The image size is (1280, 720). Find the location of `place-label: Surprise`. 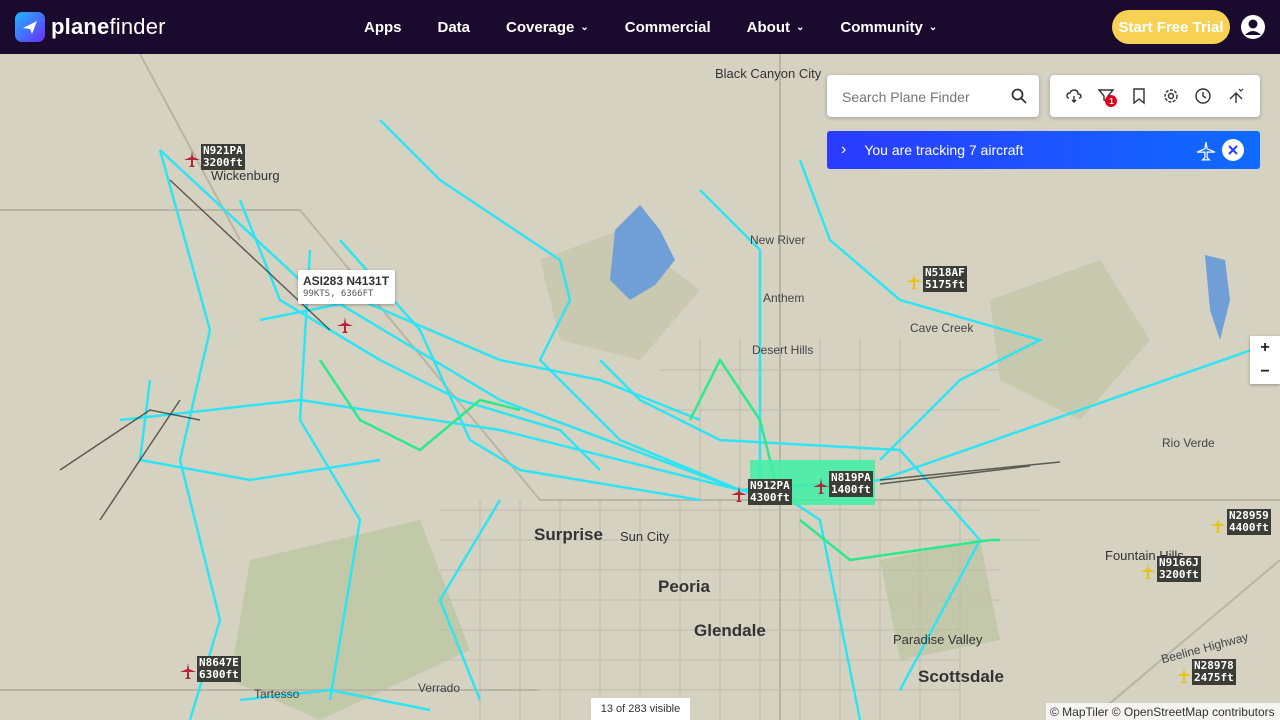

place-label: Surprise is located at coordinates (568, 534).